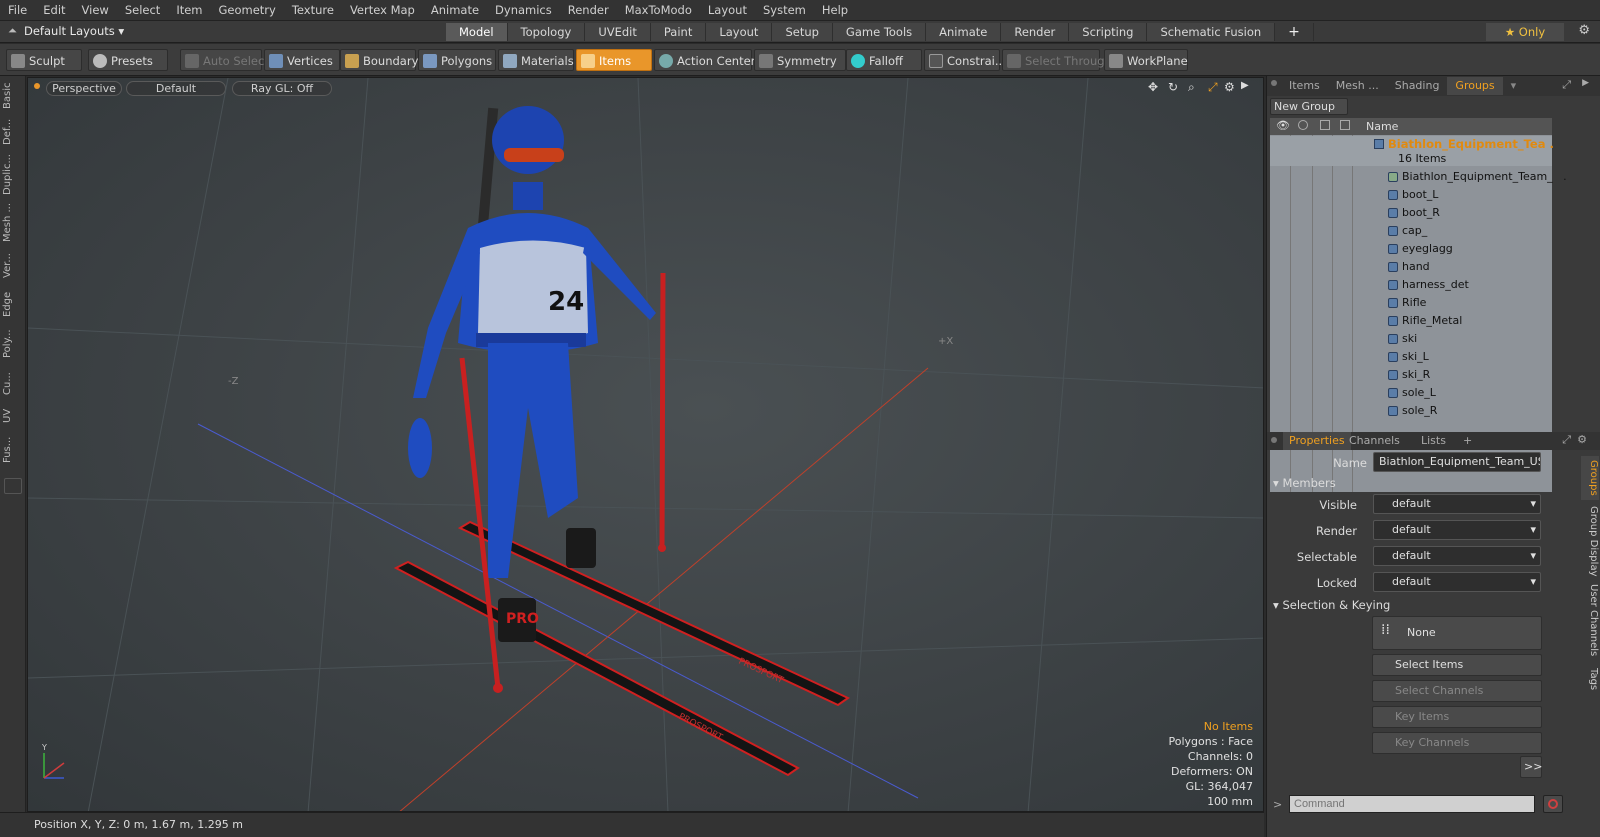  I want to click on falloff-button: Falloff, so click(884, 60).